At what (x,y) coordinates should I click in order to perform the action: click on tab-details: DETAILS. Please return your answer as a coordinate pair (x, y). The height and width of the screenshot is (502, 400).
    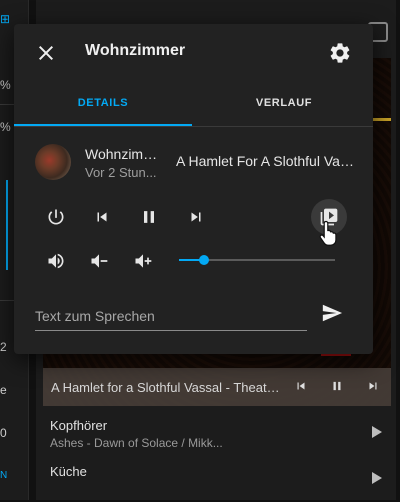
    Looking at the image, I should click on (103, 108).